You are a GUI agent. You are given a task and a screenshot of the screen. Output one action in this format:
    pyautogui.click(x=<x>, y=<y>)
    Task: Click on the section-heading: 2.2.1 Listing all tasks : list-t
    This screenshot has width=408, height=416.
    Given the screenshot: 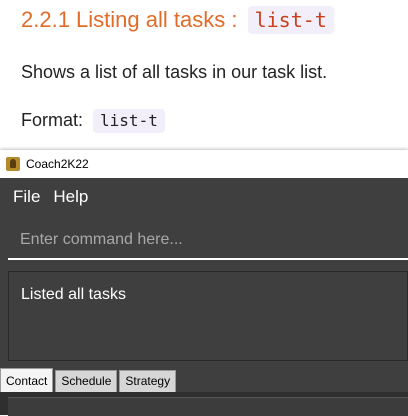 What is the action you would take?
    pyautogui.click(x=177, y=19)
    